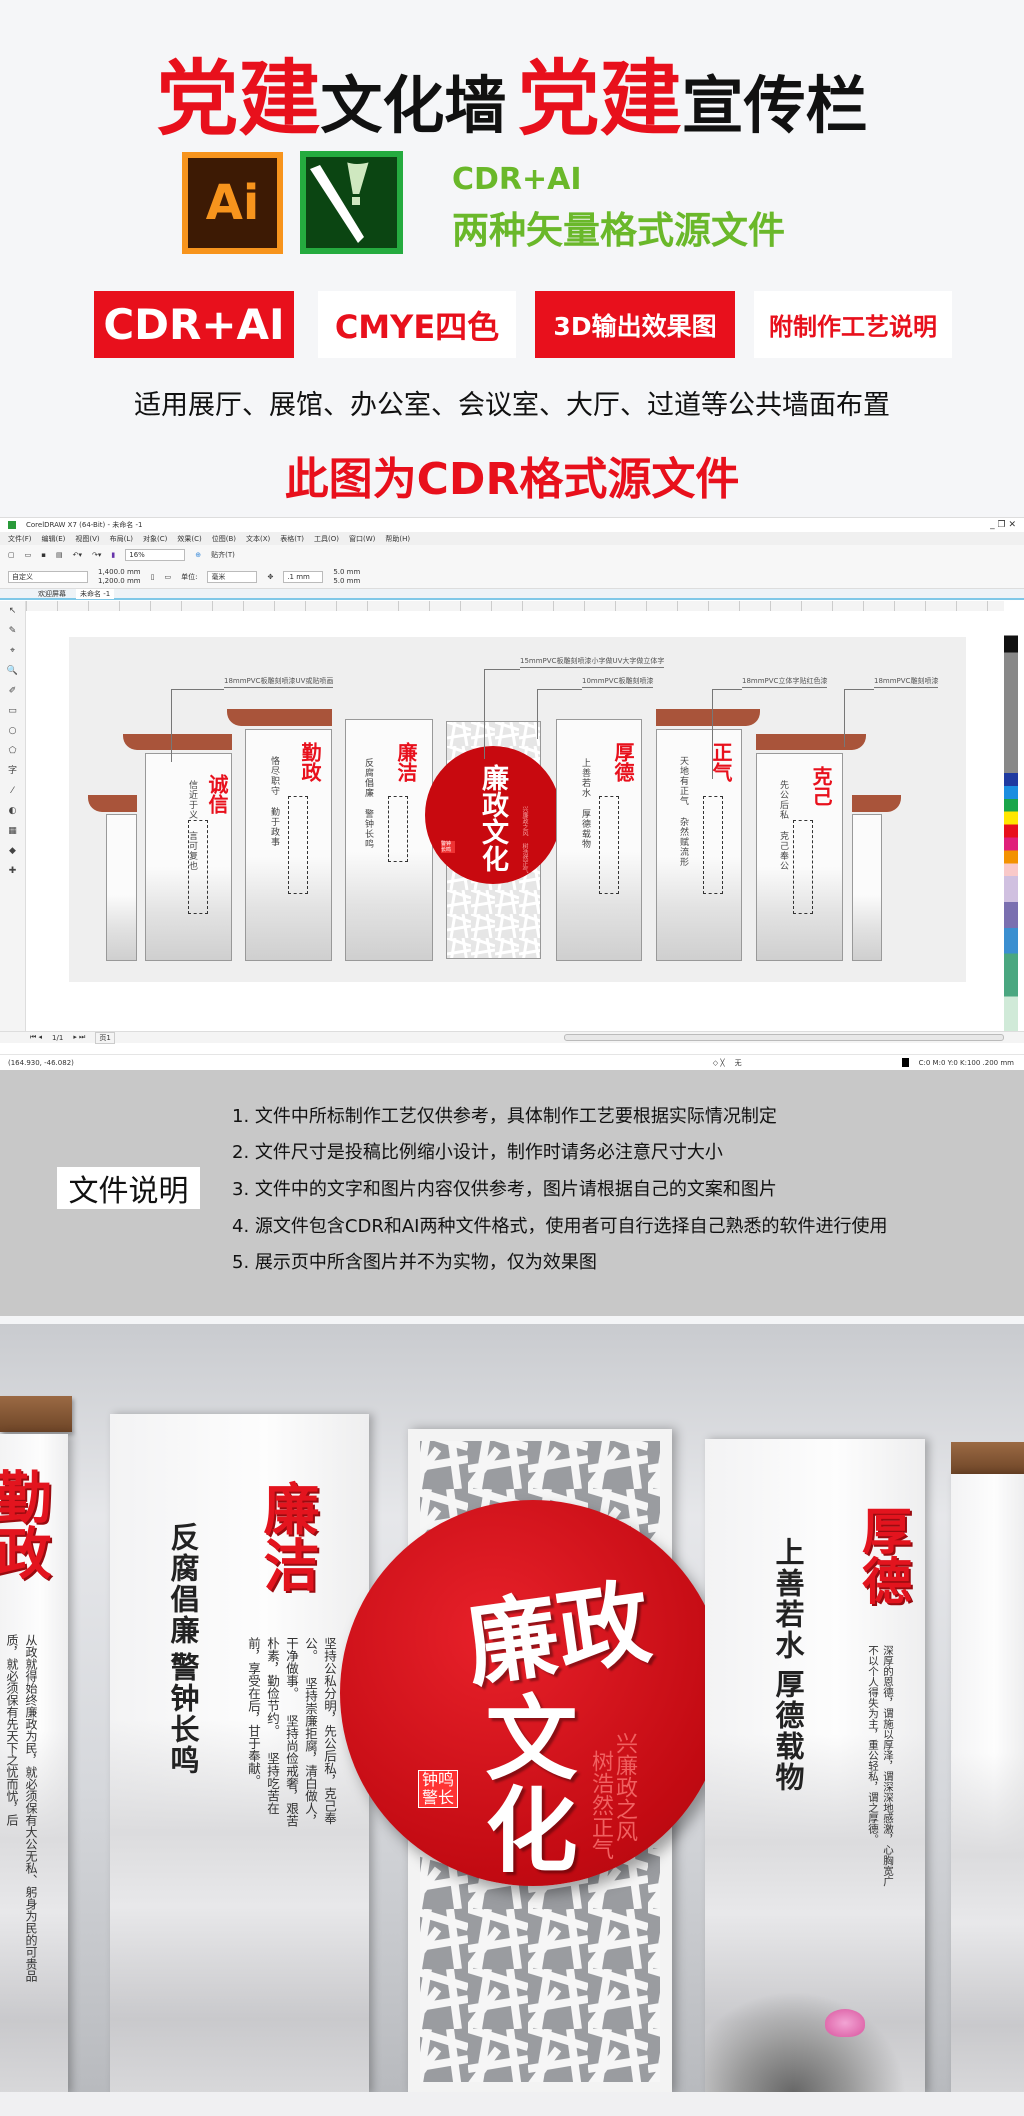  Describe the element at coordinates (258, 539) in the screenshot. I see `menu-text: 文本(X)` at that location.